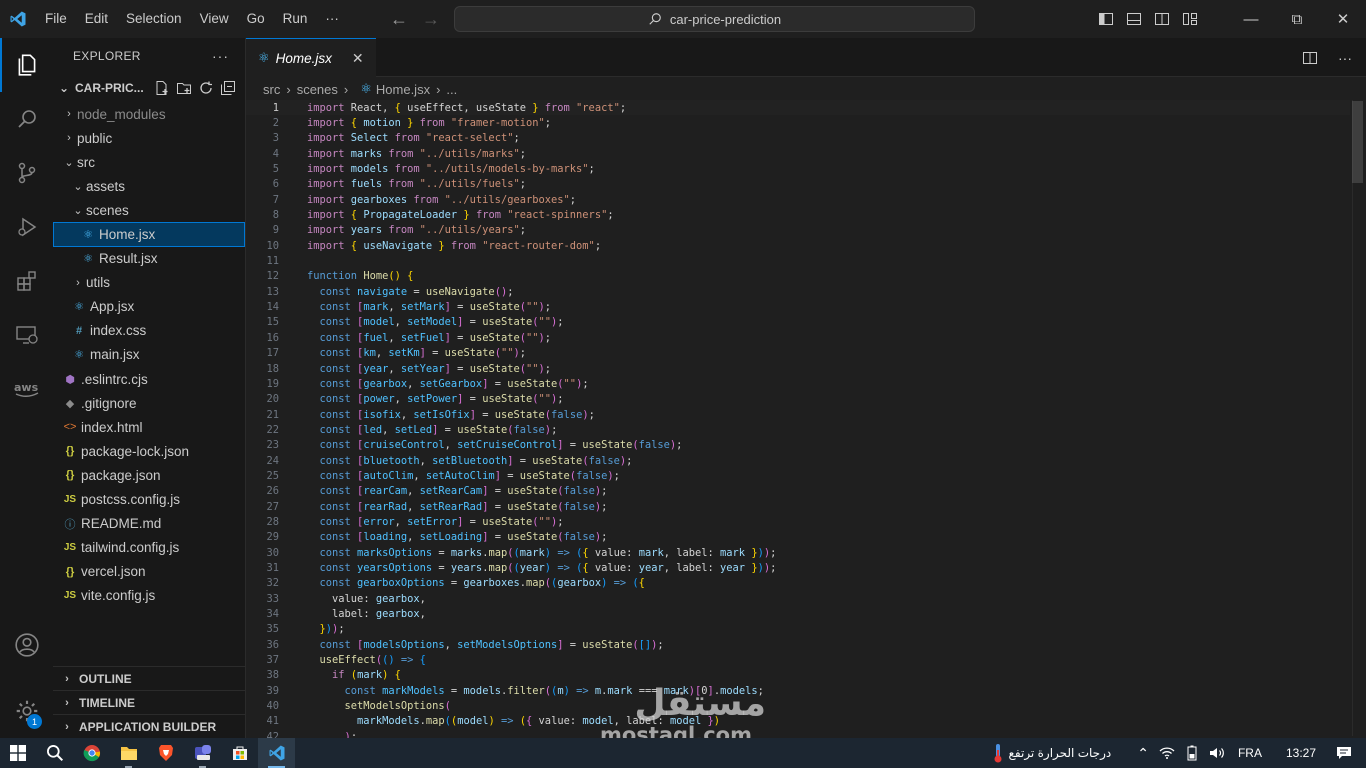 The image size is (1366, 768). What do you see at coordinates (149, 524) in the screenshot?
I see `tree-file: ⓘ README.md` at bounding box center [149, 524].